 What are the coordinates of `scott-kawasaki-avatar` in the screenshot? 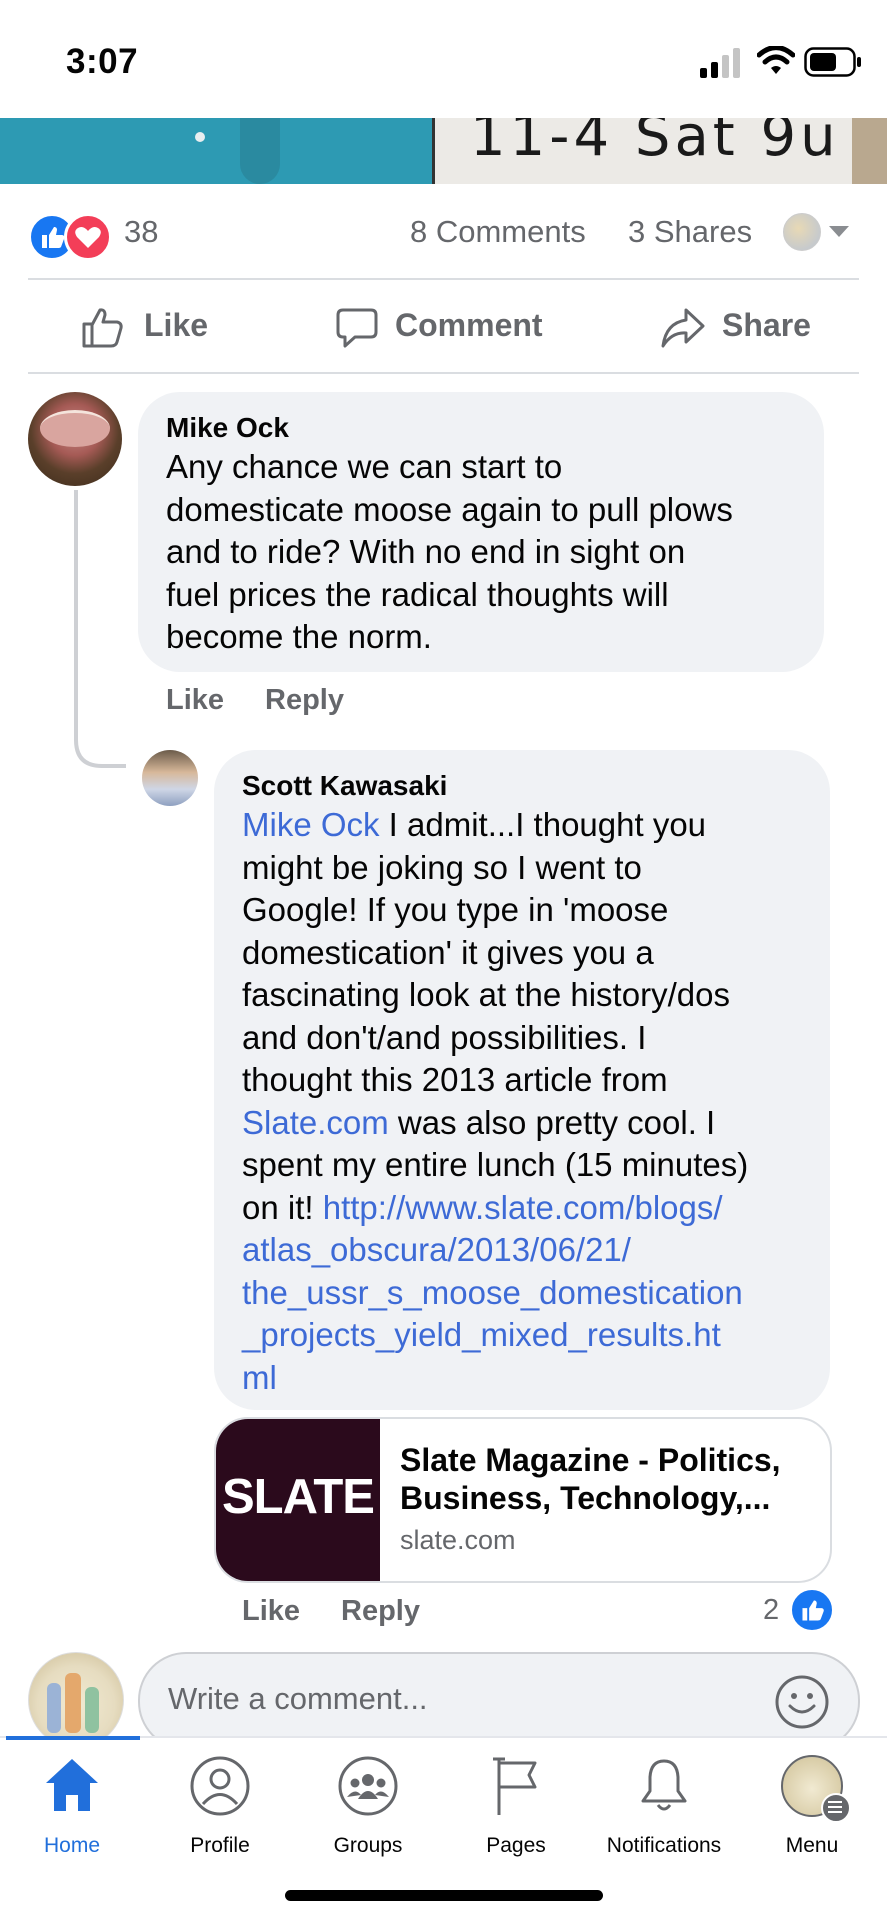 It's located at (170, 778).